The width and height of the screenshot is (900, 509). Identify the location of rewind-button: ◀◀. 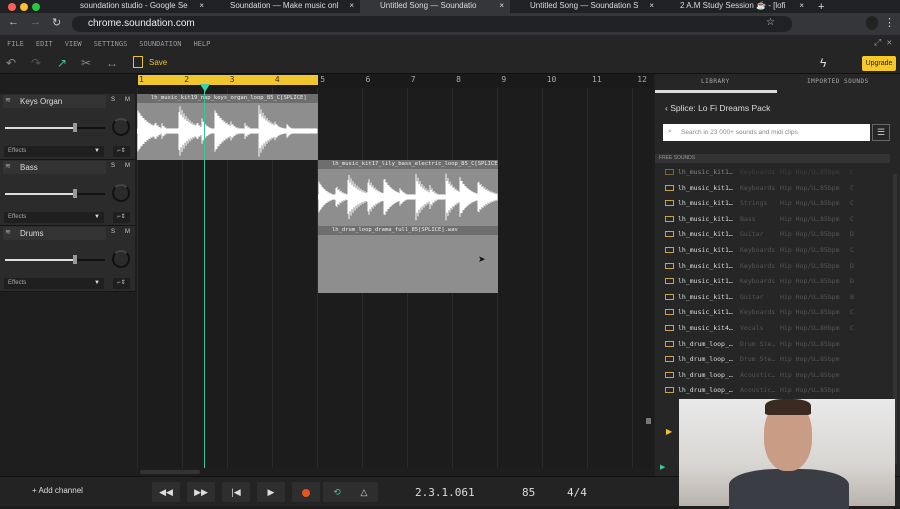
(166, 492).